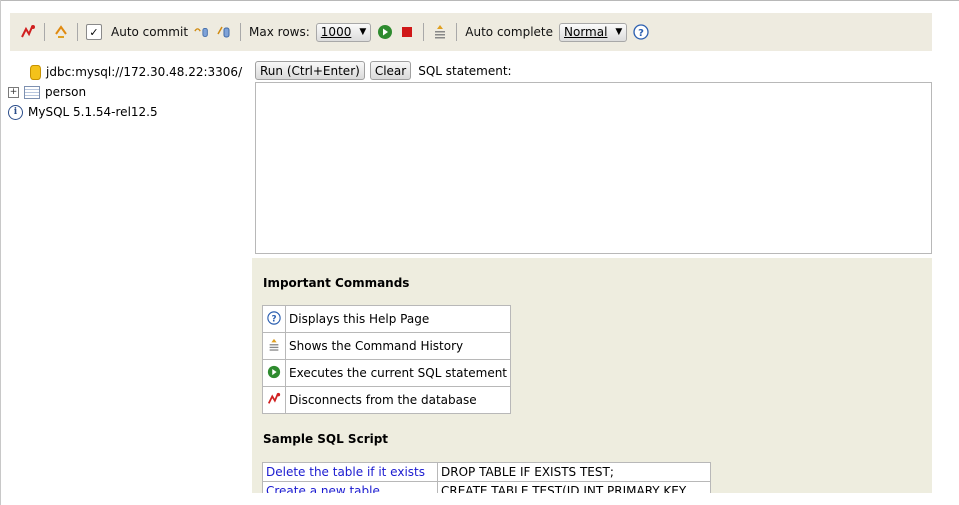 The width and height of the screenshot is (959, 505). I want to click on command-row: ? Displays this Help Page, so click(387, 319).